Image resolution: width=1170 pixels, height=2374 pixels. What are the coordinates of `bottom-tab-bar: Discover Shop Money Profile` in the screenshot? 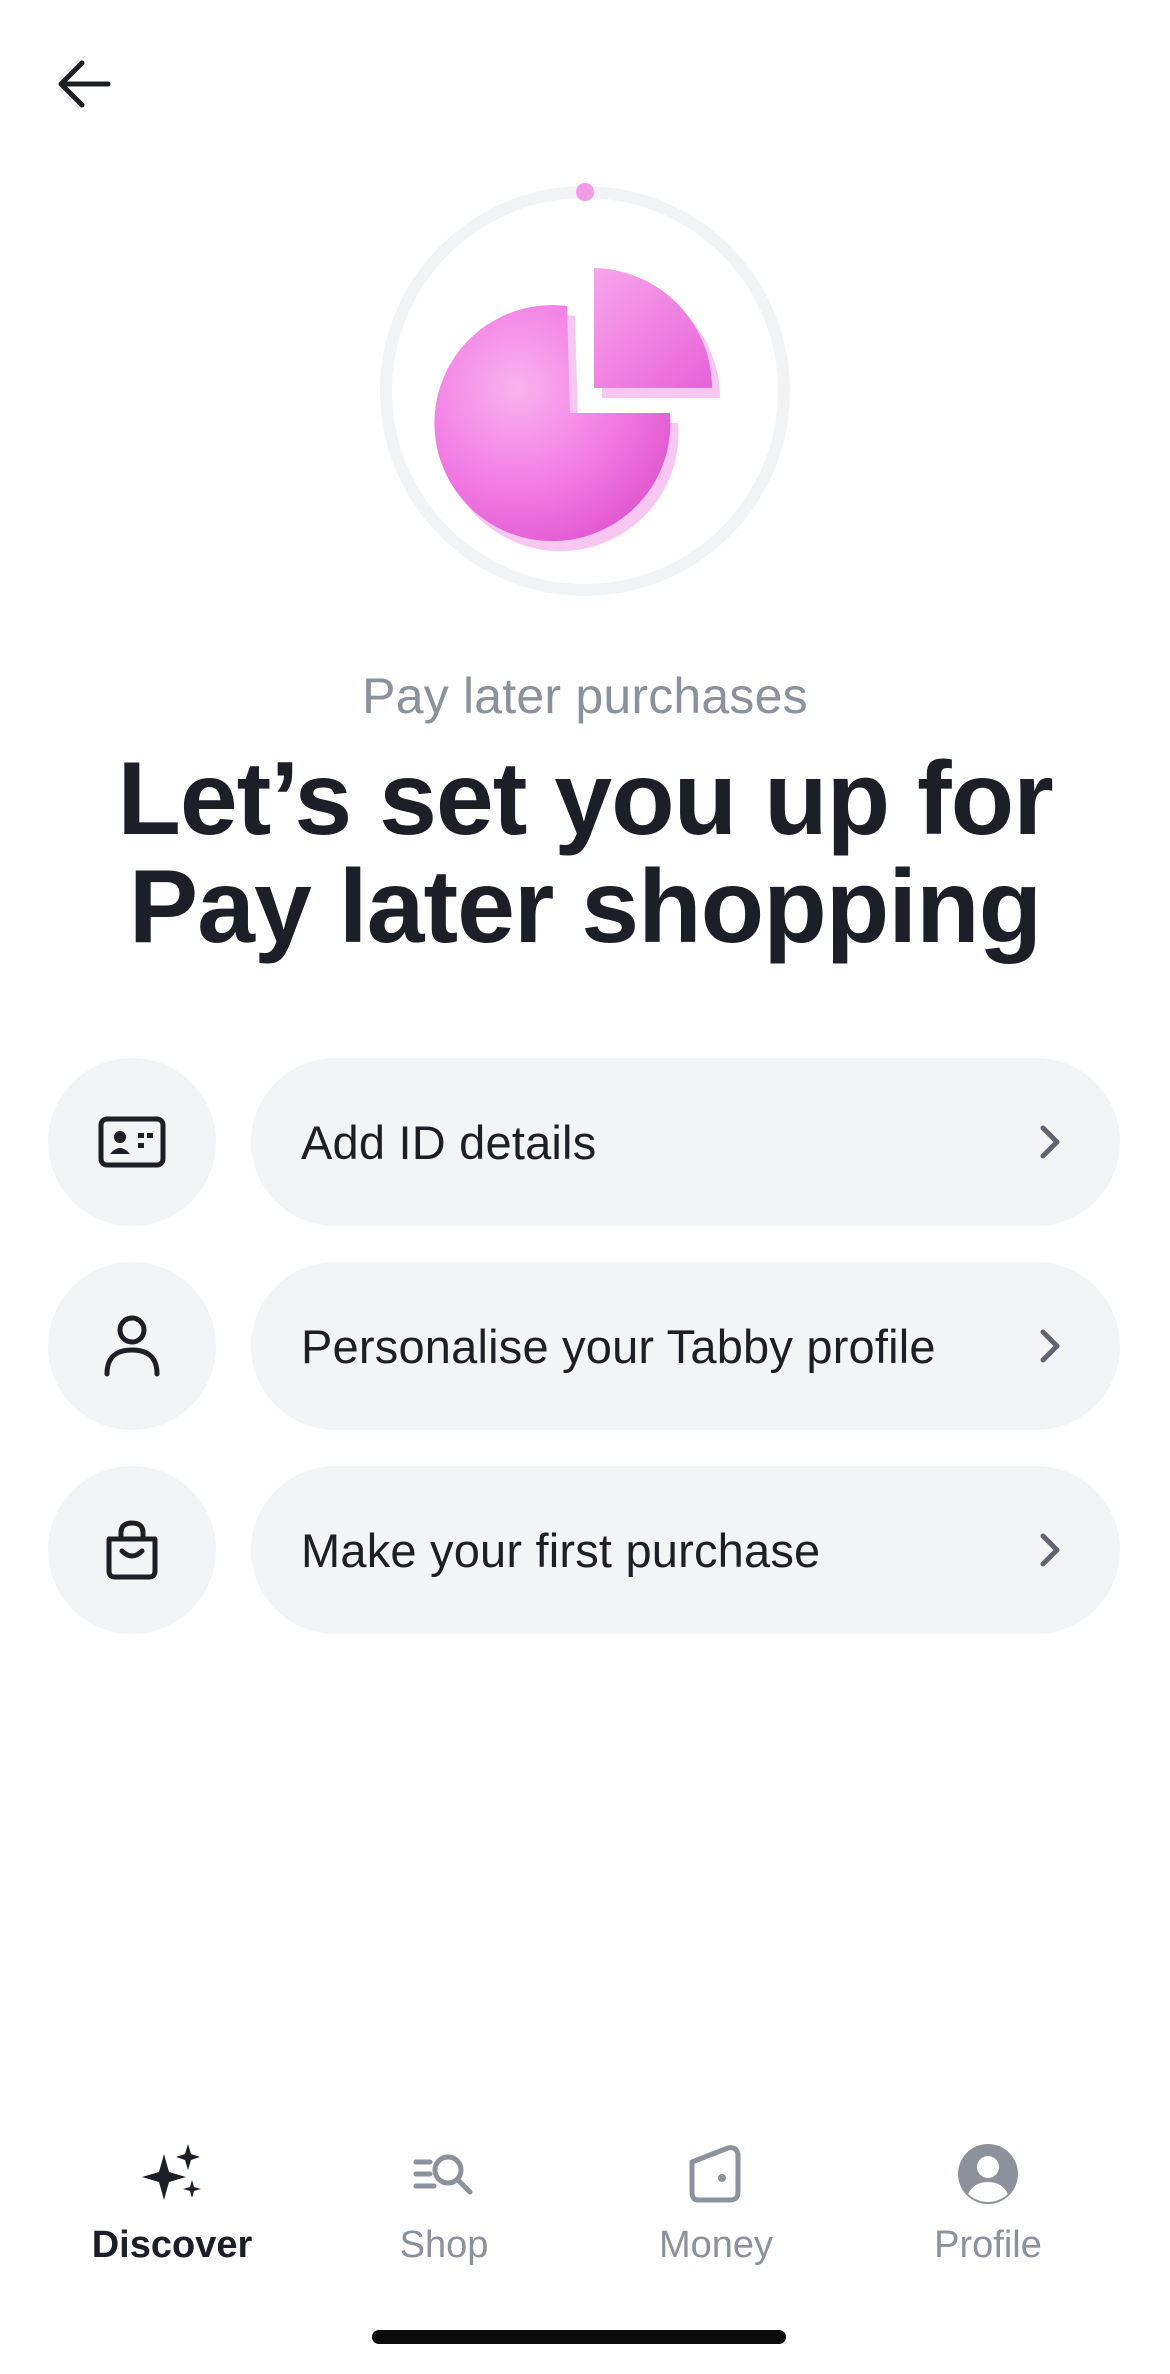 It's located at (585, 2200).